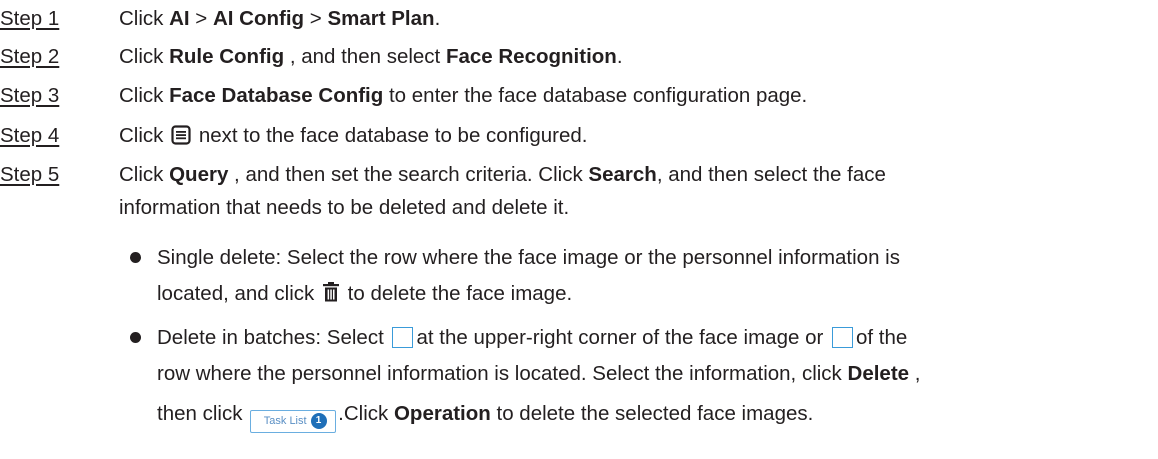  I want to click on step-label: Step 4, so click(30, 135).